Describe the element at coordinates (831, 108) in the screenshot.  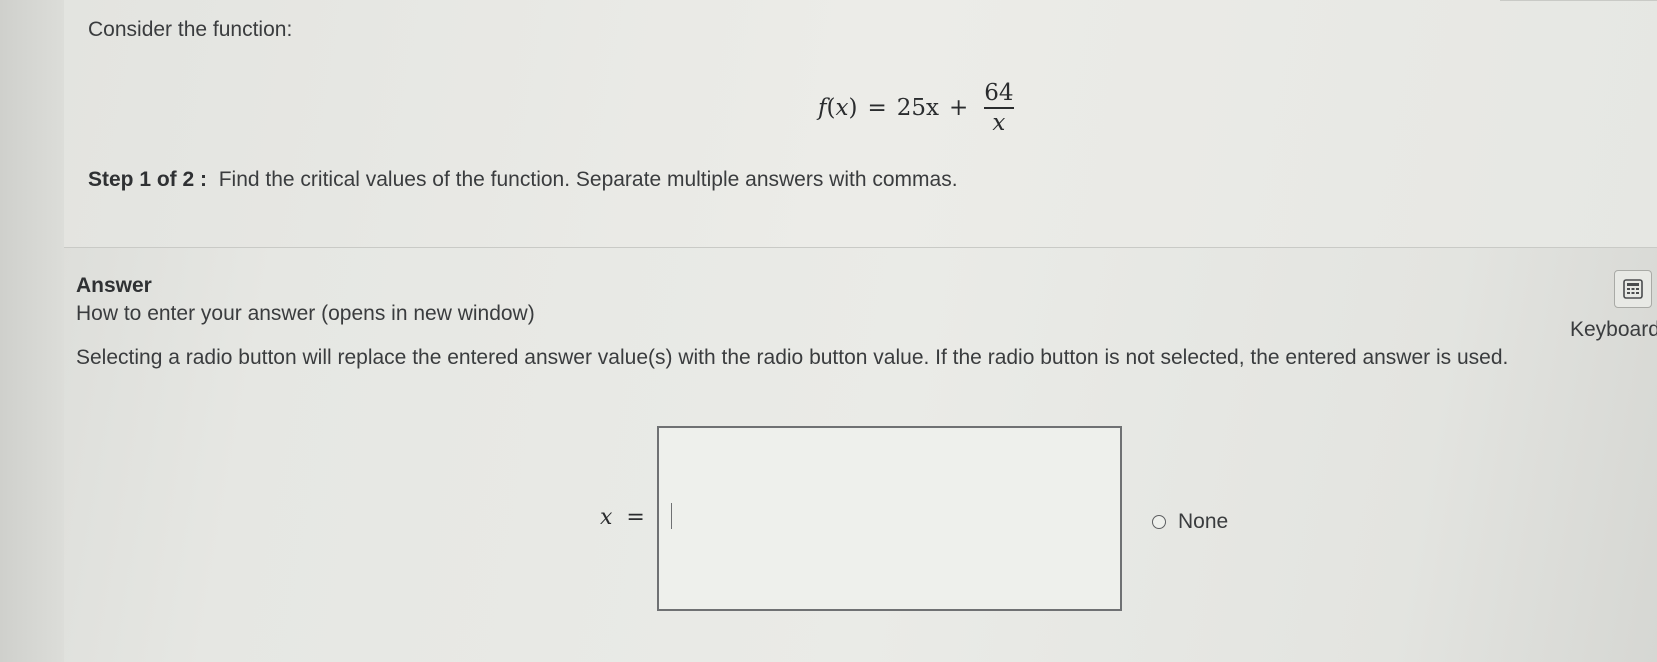
I see `formula-open-paren: (` at that location.